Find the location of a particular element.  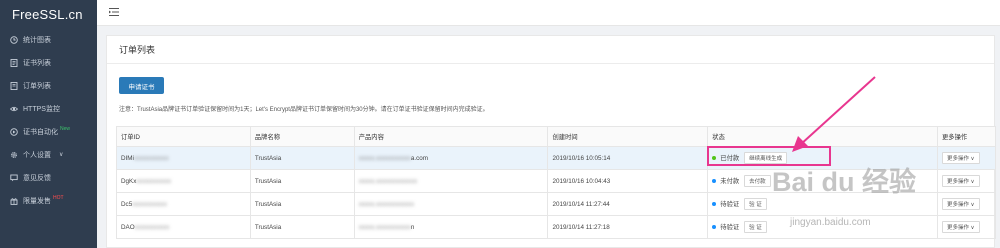

created-time-cell: 2019/10/14 11:27:44 is located at coordinates (628, 204).